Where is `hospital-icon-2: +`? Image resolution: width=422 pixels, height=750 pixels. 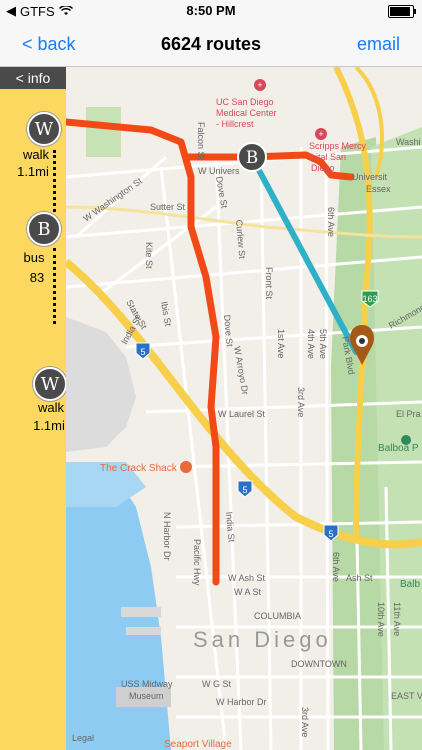 hospital-icon-2: + is located at coordinates (321, 134).